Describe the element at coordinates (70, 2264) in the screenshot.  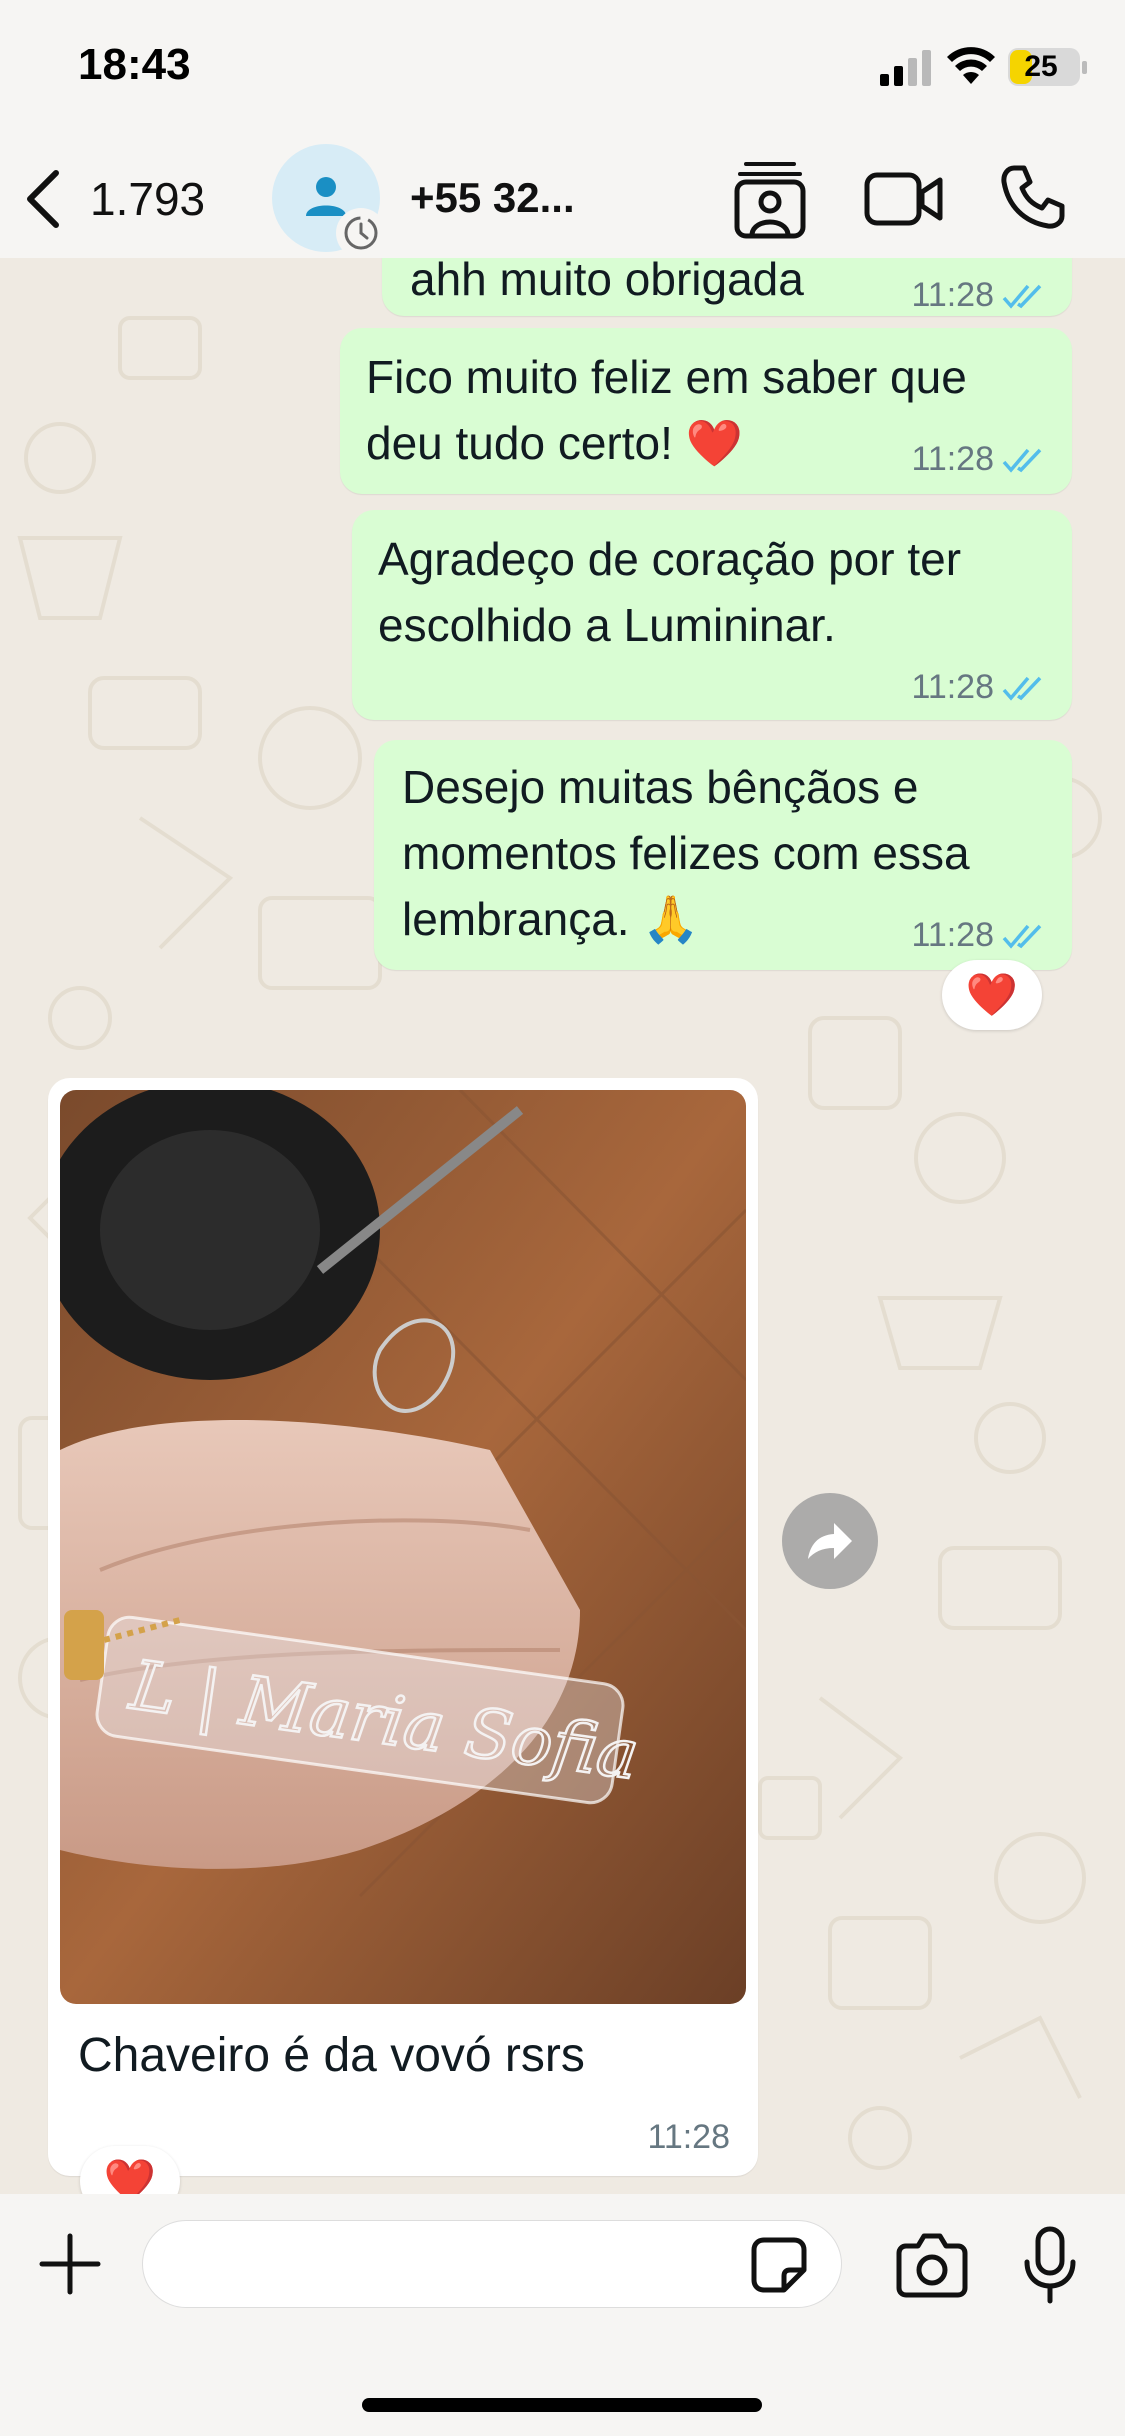
I see `plus-icon` at that location.